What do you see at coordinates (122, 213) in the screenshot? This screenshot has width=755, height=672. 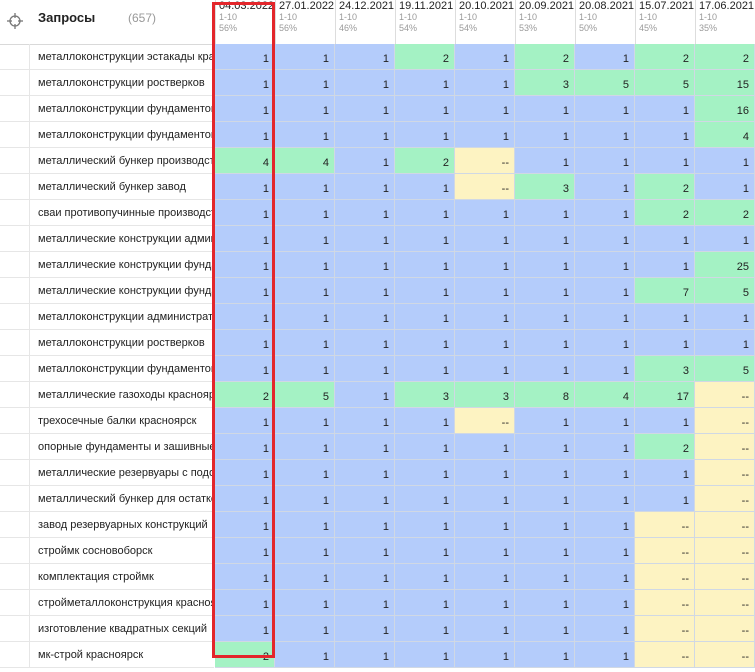 I see `query-text: сваи противопучинные производство` at bounding box center [122, 213].